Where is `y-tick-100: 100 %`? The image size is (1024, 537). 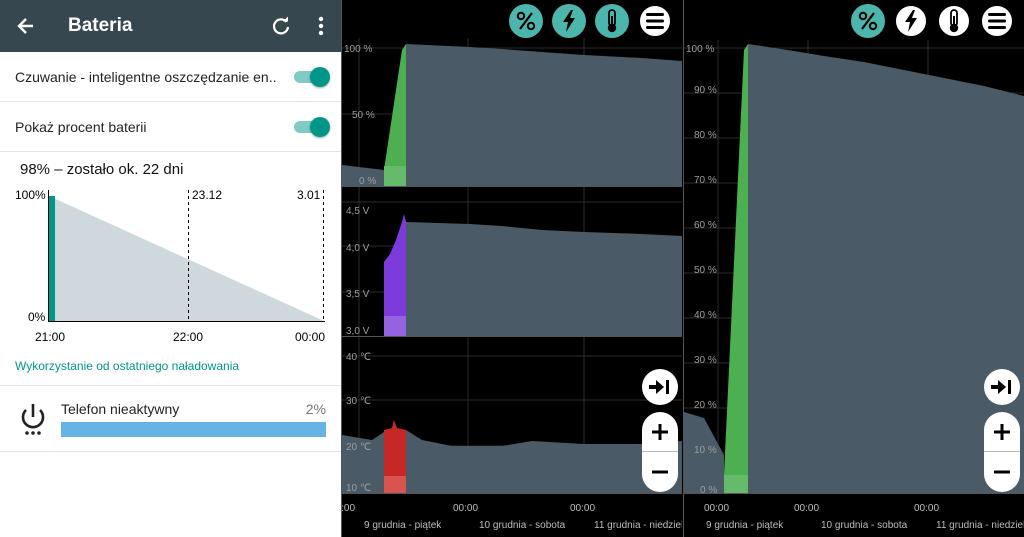 y-tick-100: 100 % is located at coordinates (700, 49).